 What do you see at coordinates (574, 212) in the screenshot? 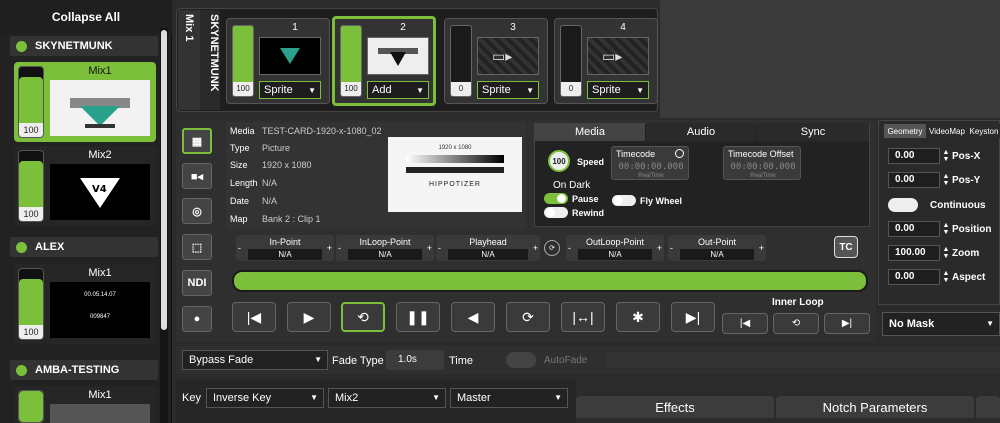
I see `rewind-toggle-row: Rewind` at bounding box center [574, 212].